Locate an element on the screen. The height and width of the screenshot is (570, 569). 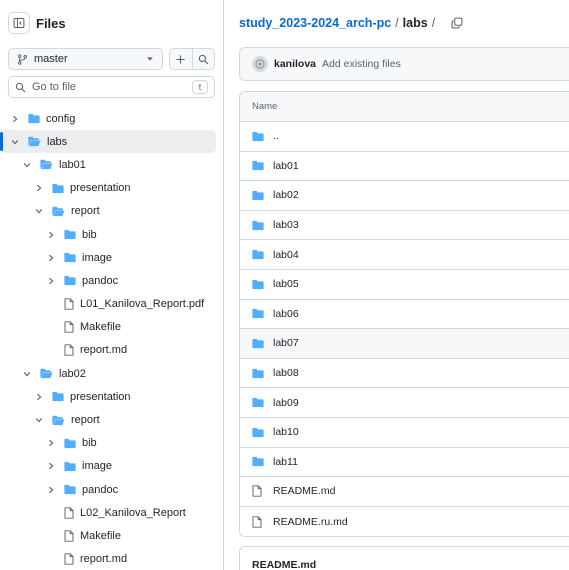
file-name-link: README.md is located at coordinates (304, 491).